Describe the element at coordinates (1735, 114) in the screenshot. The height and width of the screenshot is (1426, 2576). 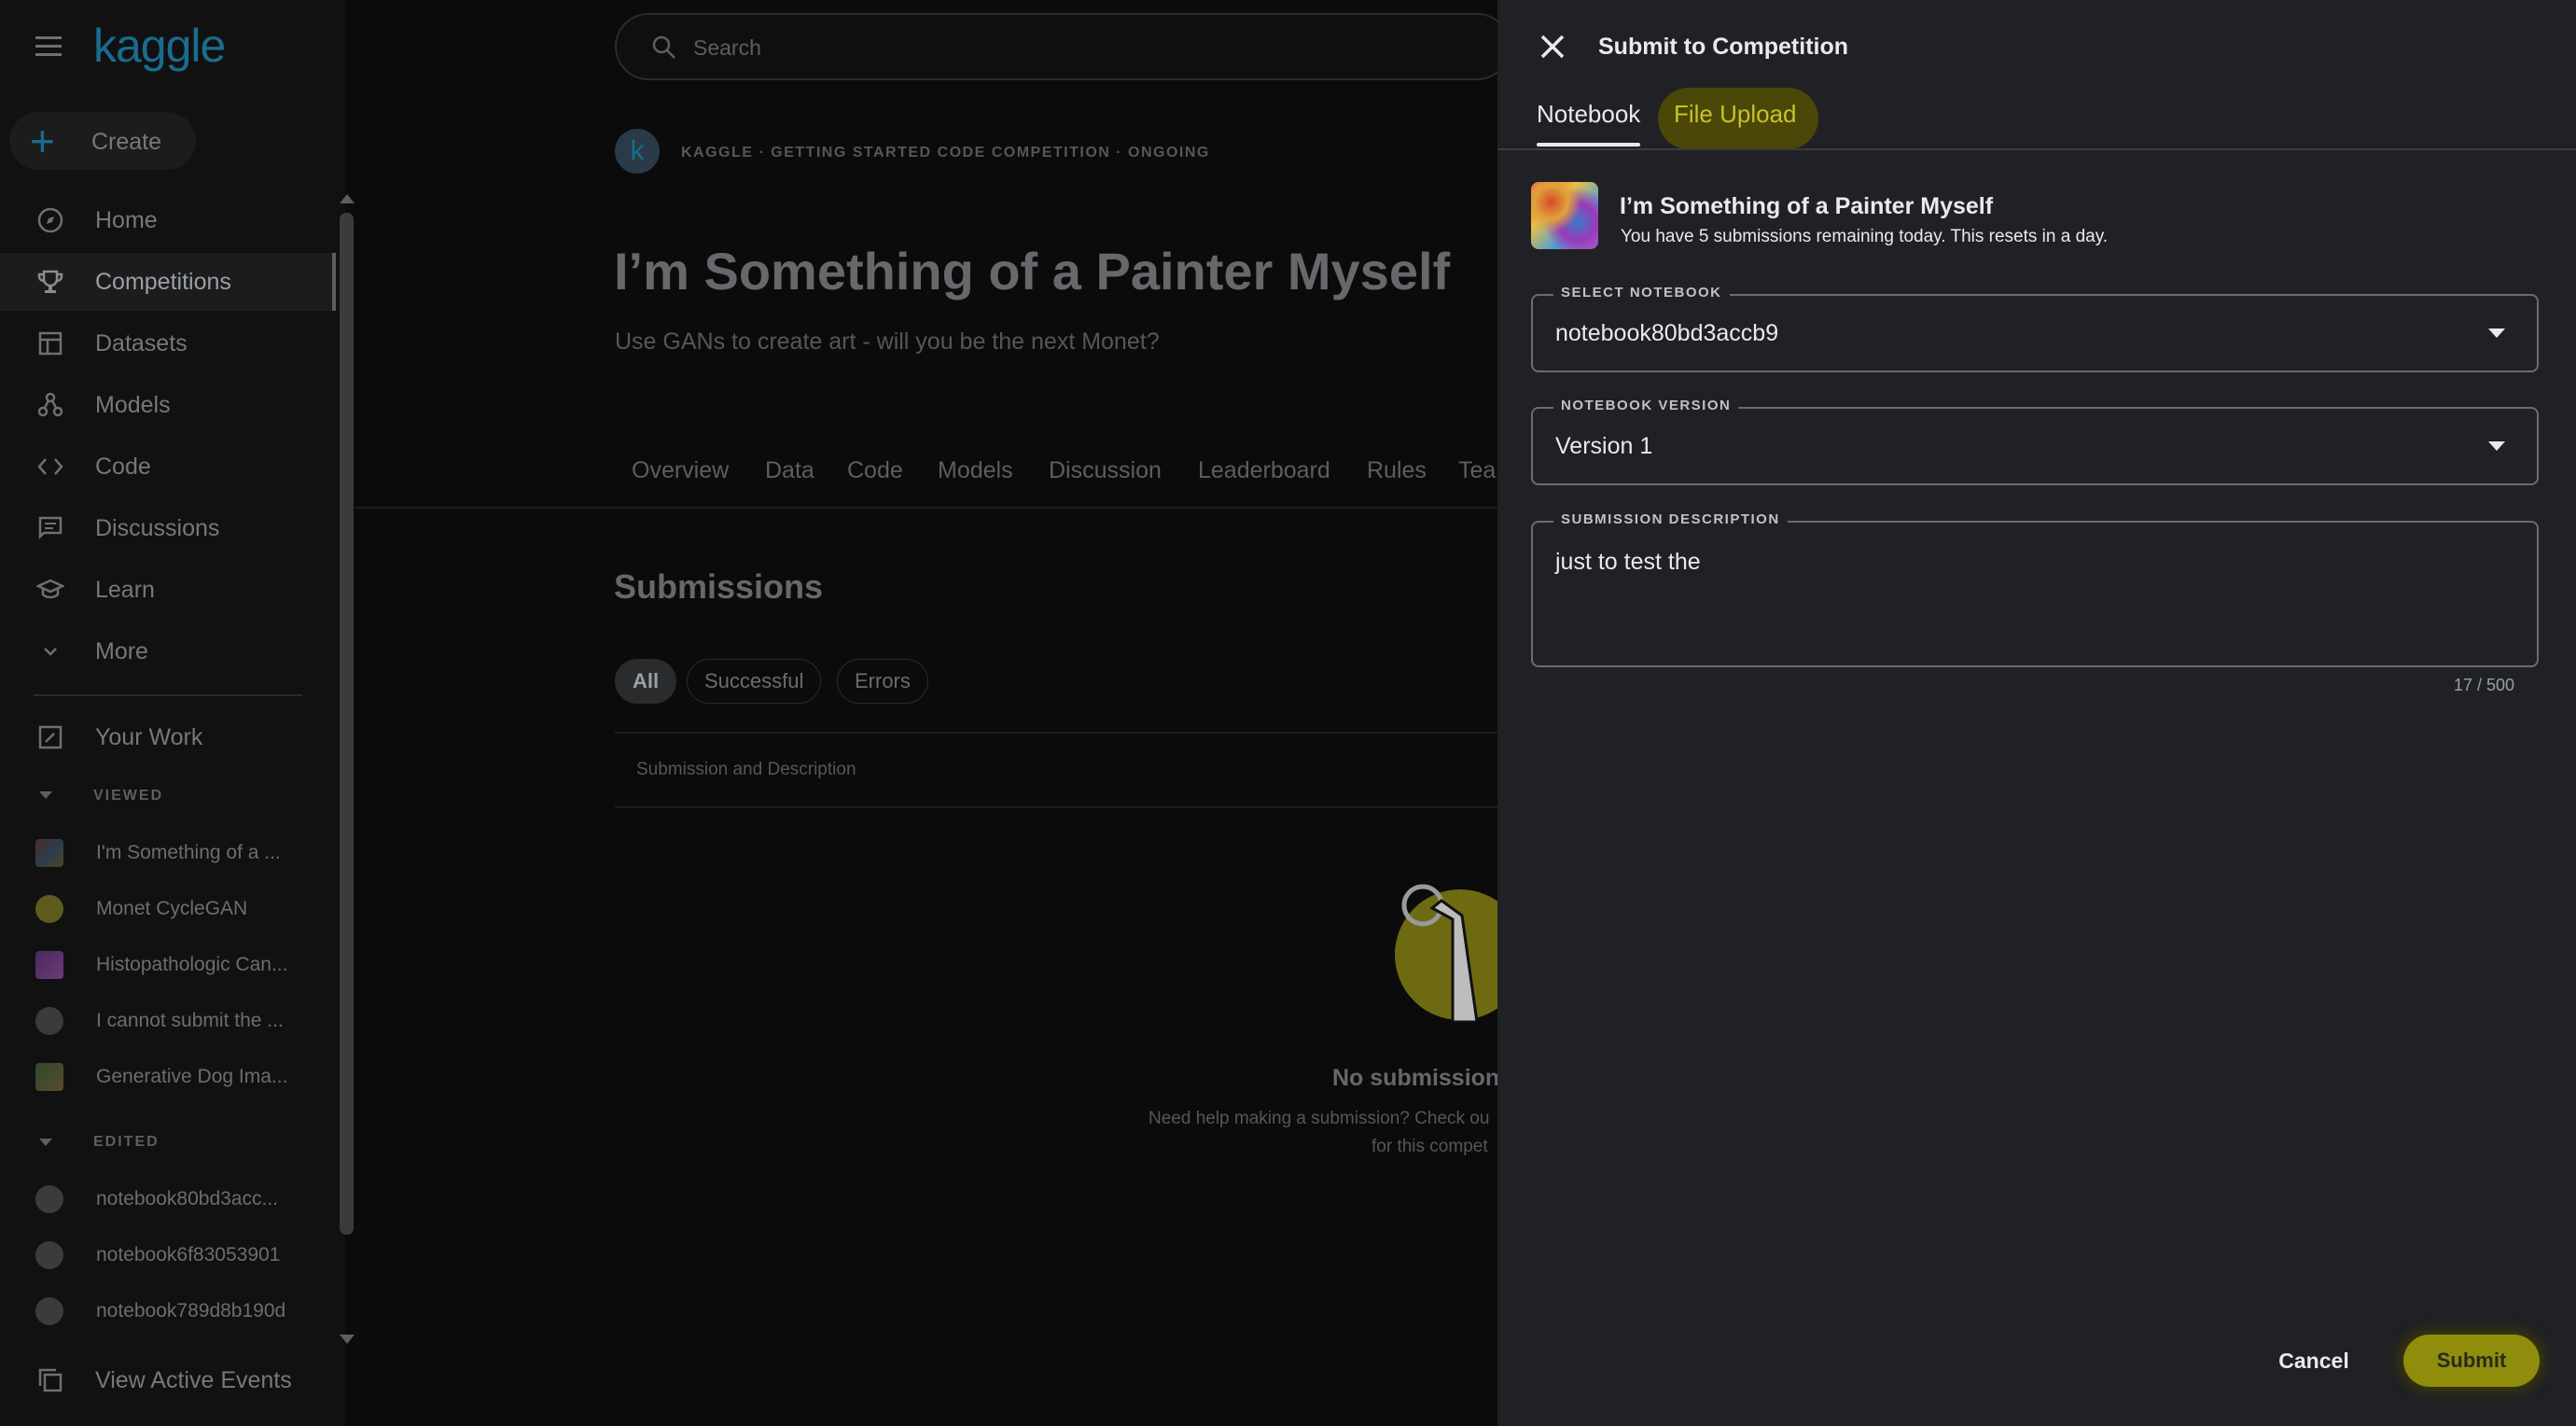
I see `tab-file-upload: File Upload` at that location.